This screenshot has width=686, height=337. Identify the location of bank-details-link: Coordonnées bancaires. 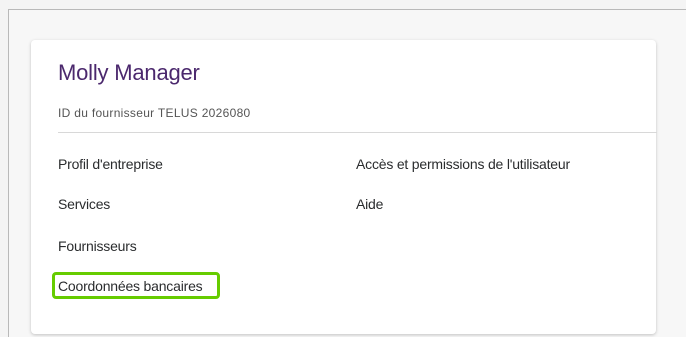
(130, 286).